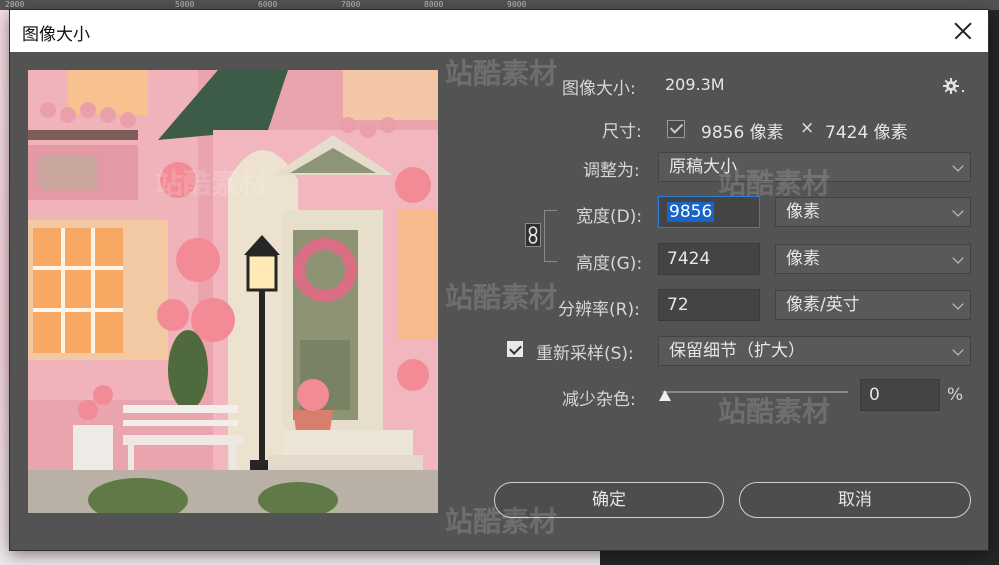  What do you see at coordinates (742, 133) in the screenshot?
I see `dimensions-width-text: 9856 像素` at bounding box center [742, 133].